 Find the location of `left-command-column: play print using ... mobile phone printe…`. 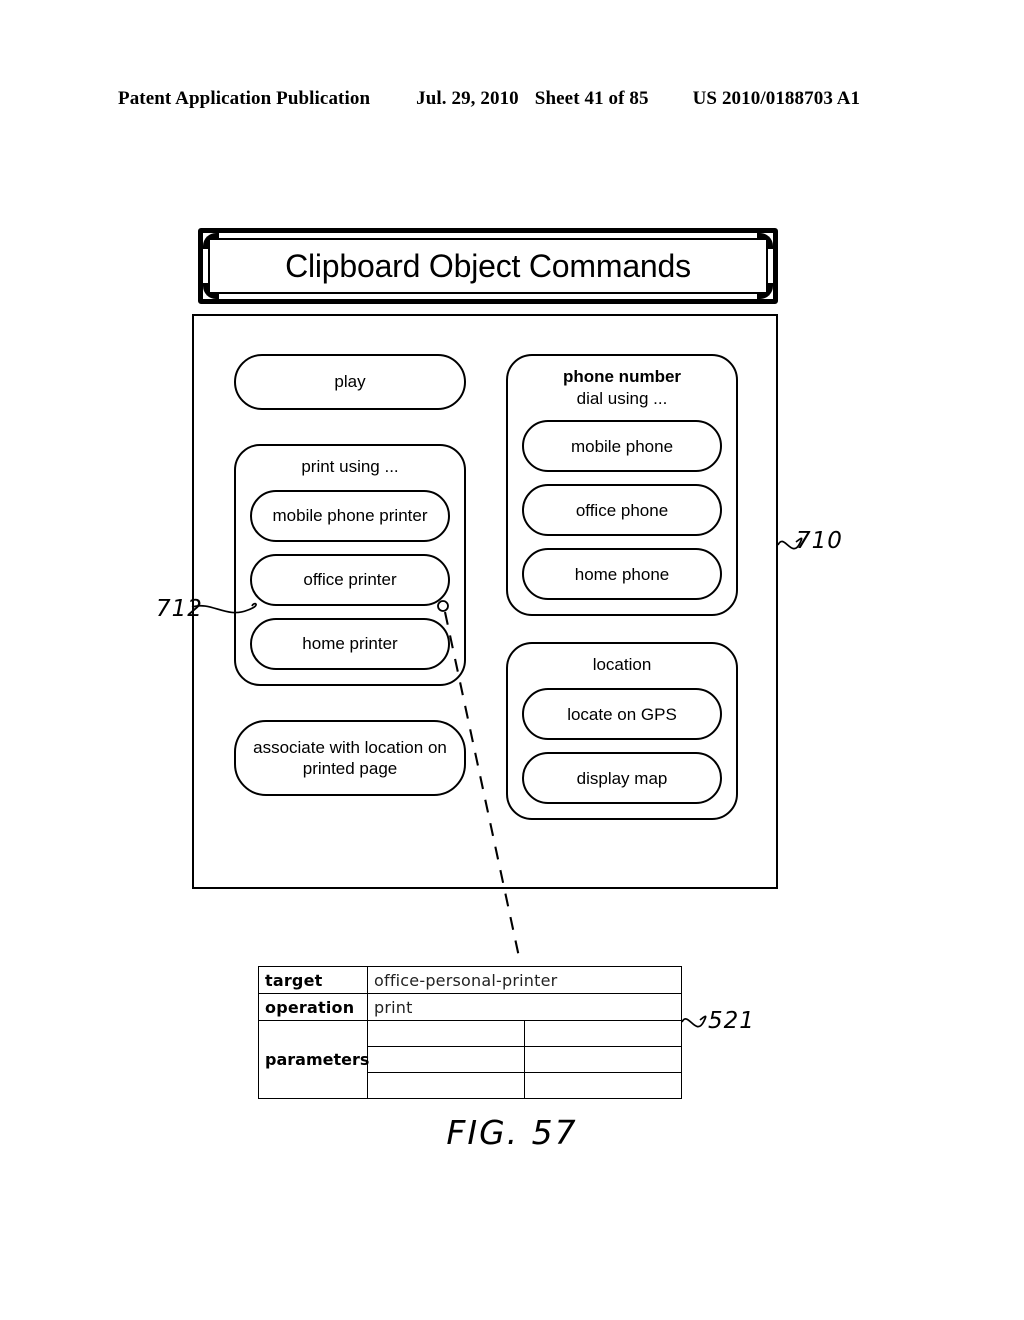

left-command-column: play print using ... mobile phone printe… is located at coordinates (350, 575).